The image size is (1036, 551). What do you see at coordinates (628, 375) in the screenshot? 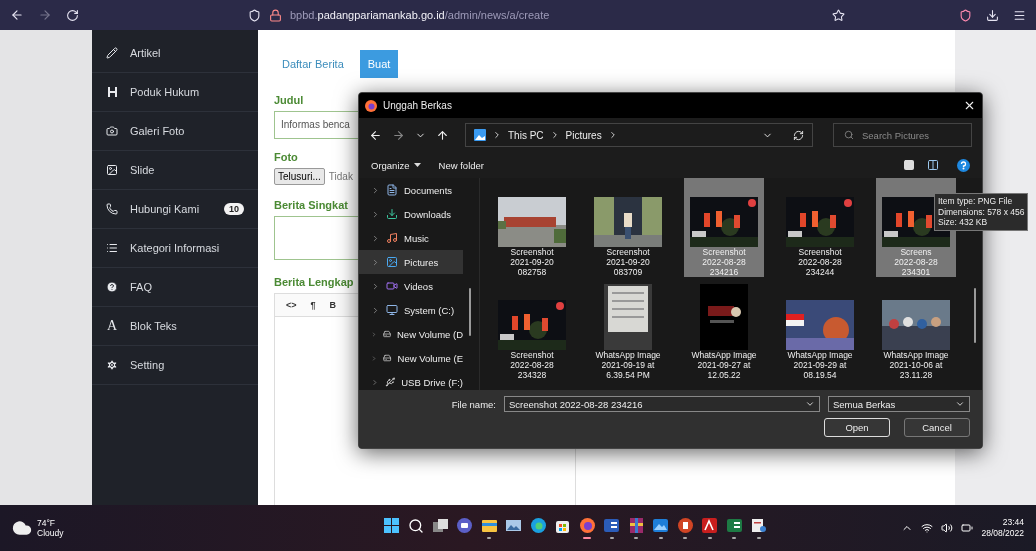
I see `file-name: 6.39.54 PM` at bounding box center [628, 375].